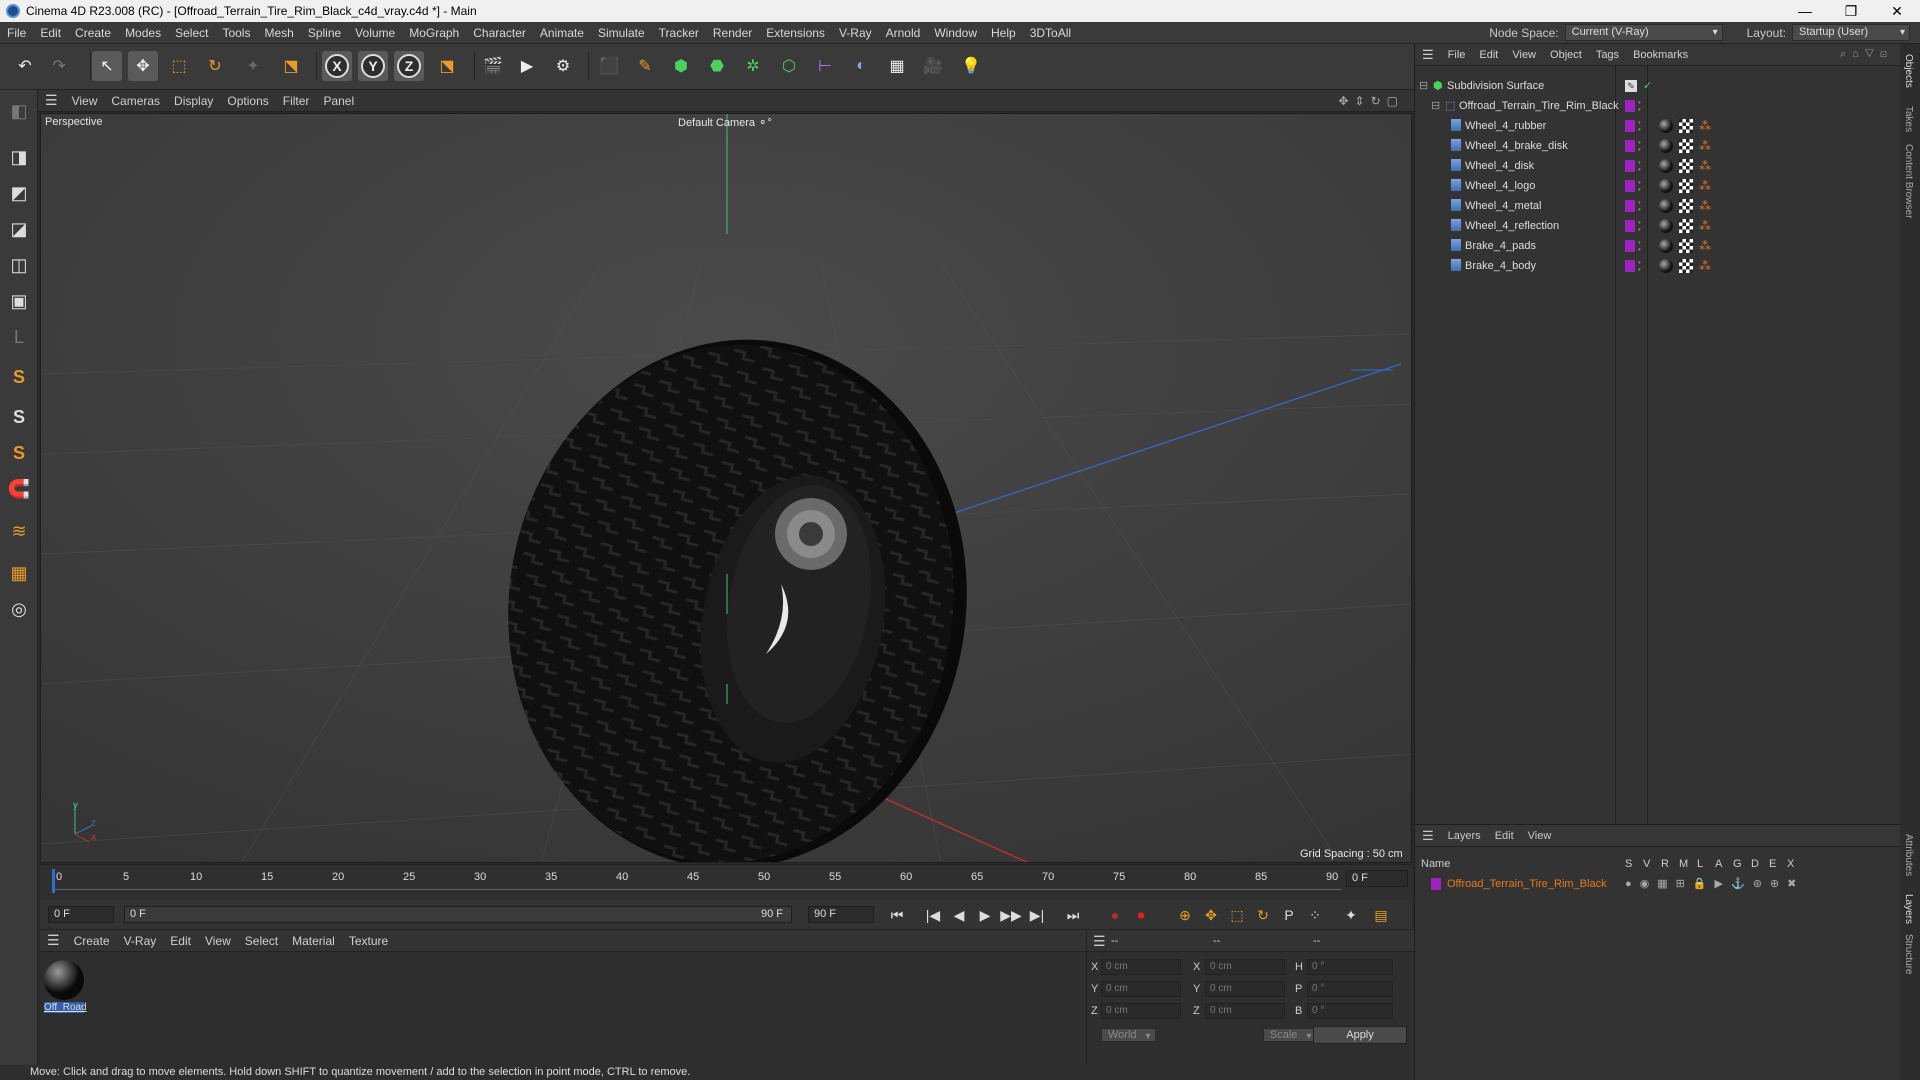 This screenshot has height=1080, width=1920. I want to click on start-frame-field: 0 F, so click(81, 914).